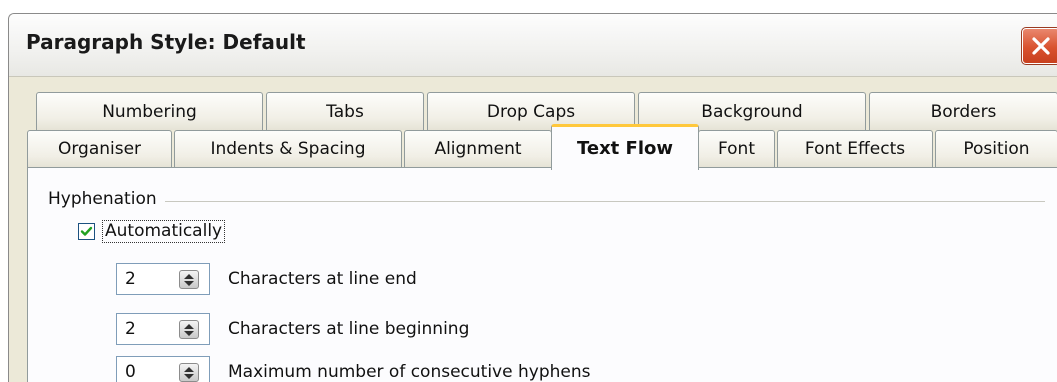  What do you see at coordinates (409, 372) in the screenshot?
I see `max-hyphens-label: Maximum number of consecutive hyphens` at bounding box center [409, 372].